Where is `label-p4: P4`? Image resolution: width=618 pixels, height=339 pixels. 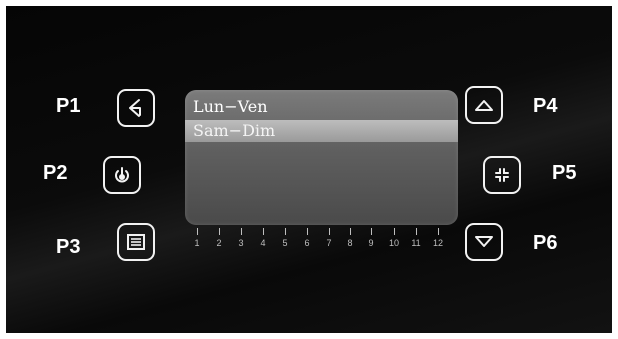 label-p4: P4 is located at coordinates (545, 106).